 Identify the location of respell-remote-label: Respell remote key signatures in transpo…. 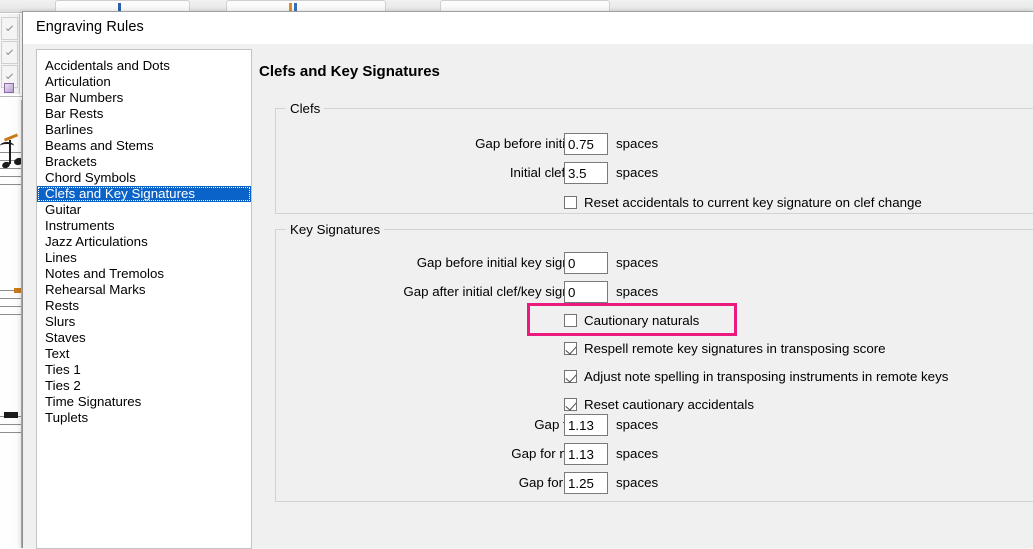
(735, 348).